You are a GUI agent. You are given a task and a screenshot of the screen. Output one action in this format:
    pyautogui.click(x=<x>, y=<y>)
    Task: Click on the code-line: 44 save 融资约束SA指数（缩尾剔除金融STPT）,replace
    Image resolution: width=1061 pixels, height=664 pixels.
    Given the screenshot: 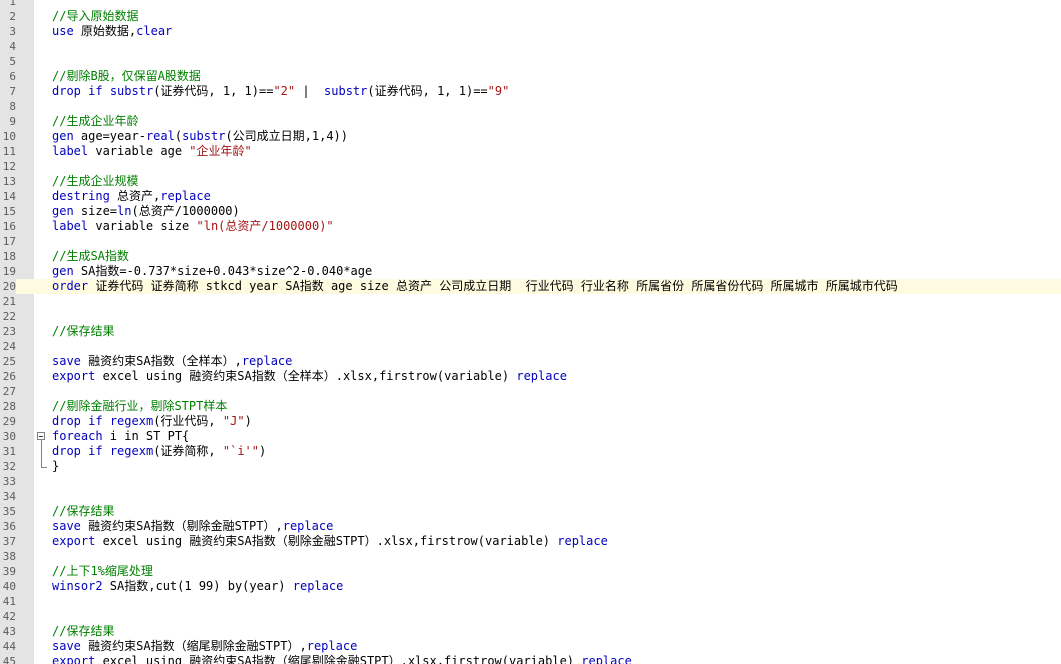 What is the action you would take?
    pyautogui.click(x=530, y=646)
    